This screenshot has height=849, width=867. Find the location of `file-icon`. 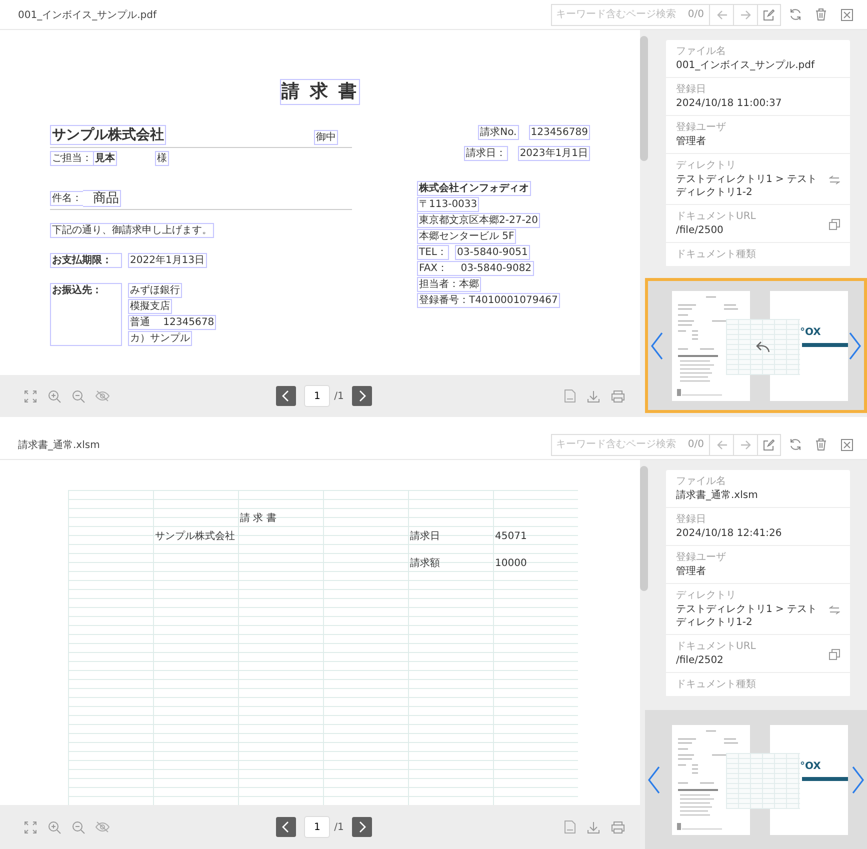

file-icon is located at coordinates (570, 396).